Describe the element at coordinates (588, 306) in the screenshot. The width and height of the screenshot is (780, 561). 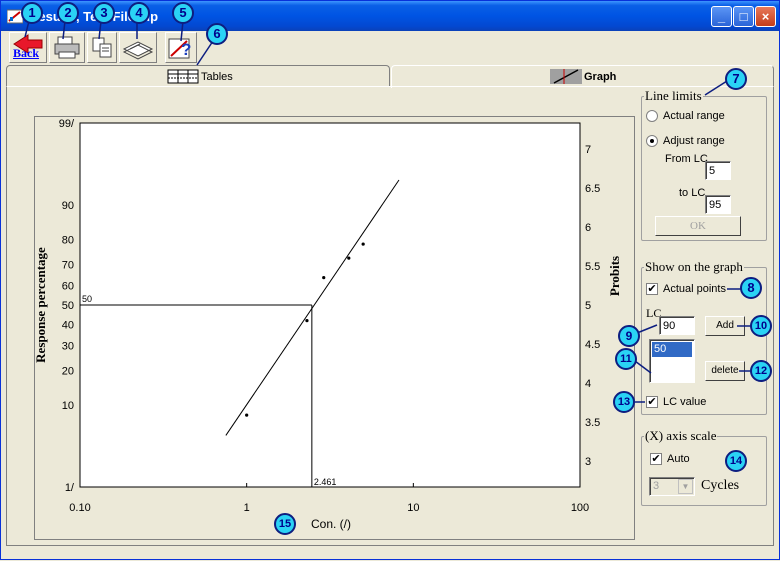
I see `y2-tick-label: 5` at that location.